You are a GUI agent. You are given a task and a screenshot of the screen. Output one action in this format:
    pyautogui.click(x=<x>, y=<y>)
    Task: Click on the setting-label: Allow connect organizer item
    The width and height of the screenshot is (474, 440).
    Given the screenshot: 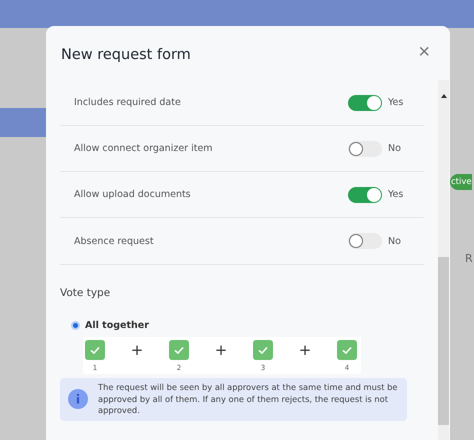 What is the action you would take?
    pyautogui.click(x=143, y=148)
    